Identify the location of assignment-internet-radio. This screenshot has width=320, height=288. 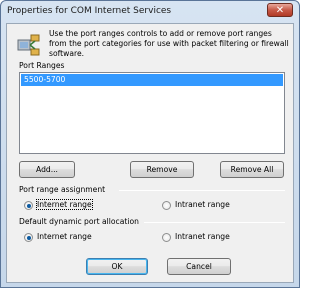
(28, 205).